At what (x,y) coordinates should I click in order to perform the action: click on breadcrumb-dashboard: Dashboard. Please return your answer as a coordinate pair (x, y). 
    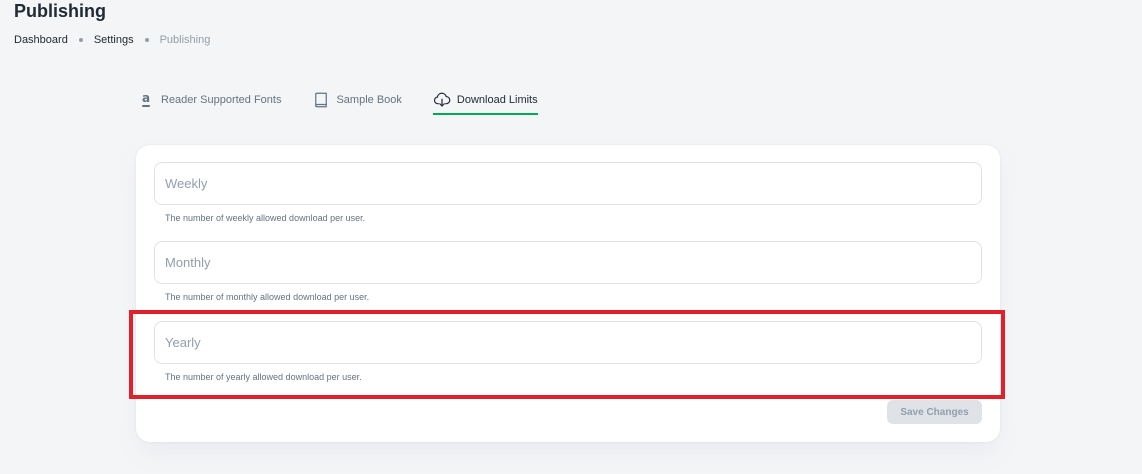
    Looking at the image, I should click on (41, 40).